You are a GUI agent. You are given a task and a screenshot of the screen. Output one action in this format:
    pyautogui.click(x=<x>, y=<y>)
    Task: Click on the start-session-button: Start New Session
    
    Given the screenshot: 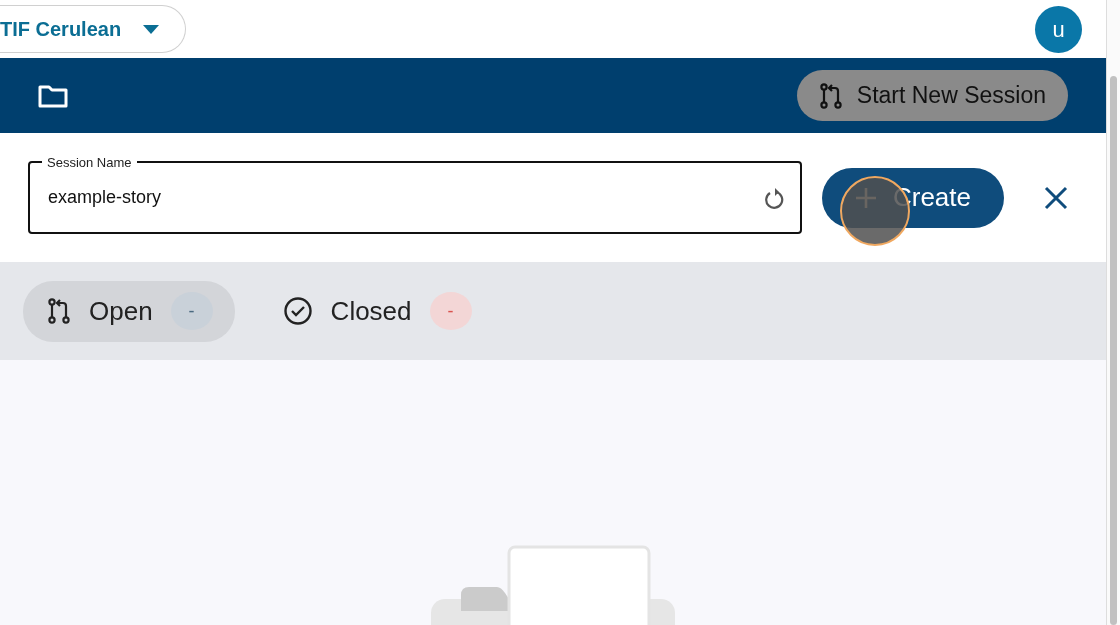 What is the action you would take?
    pyautogui.click(x=932, y=95)
    